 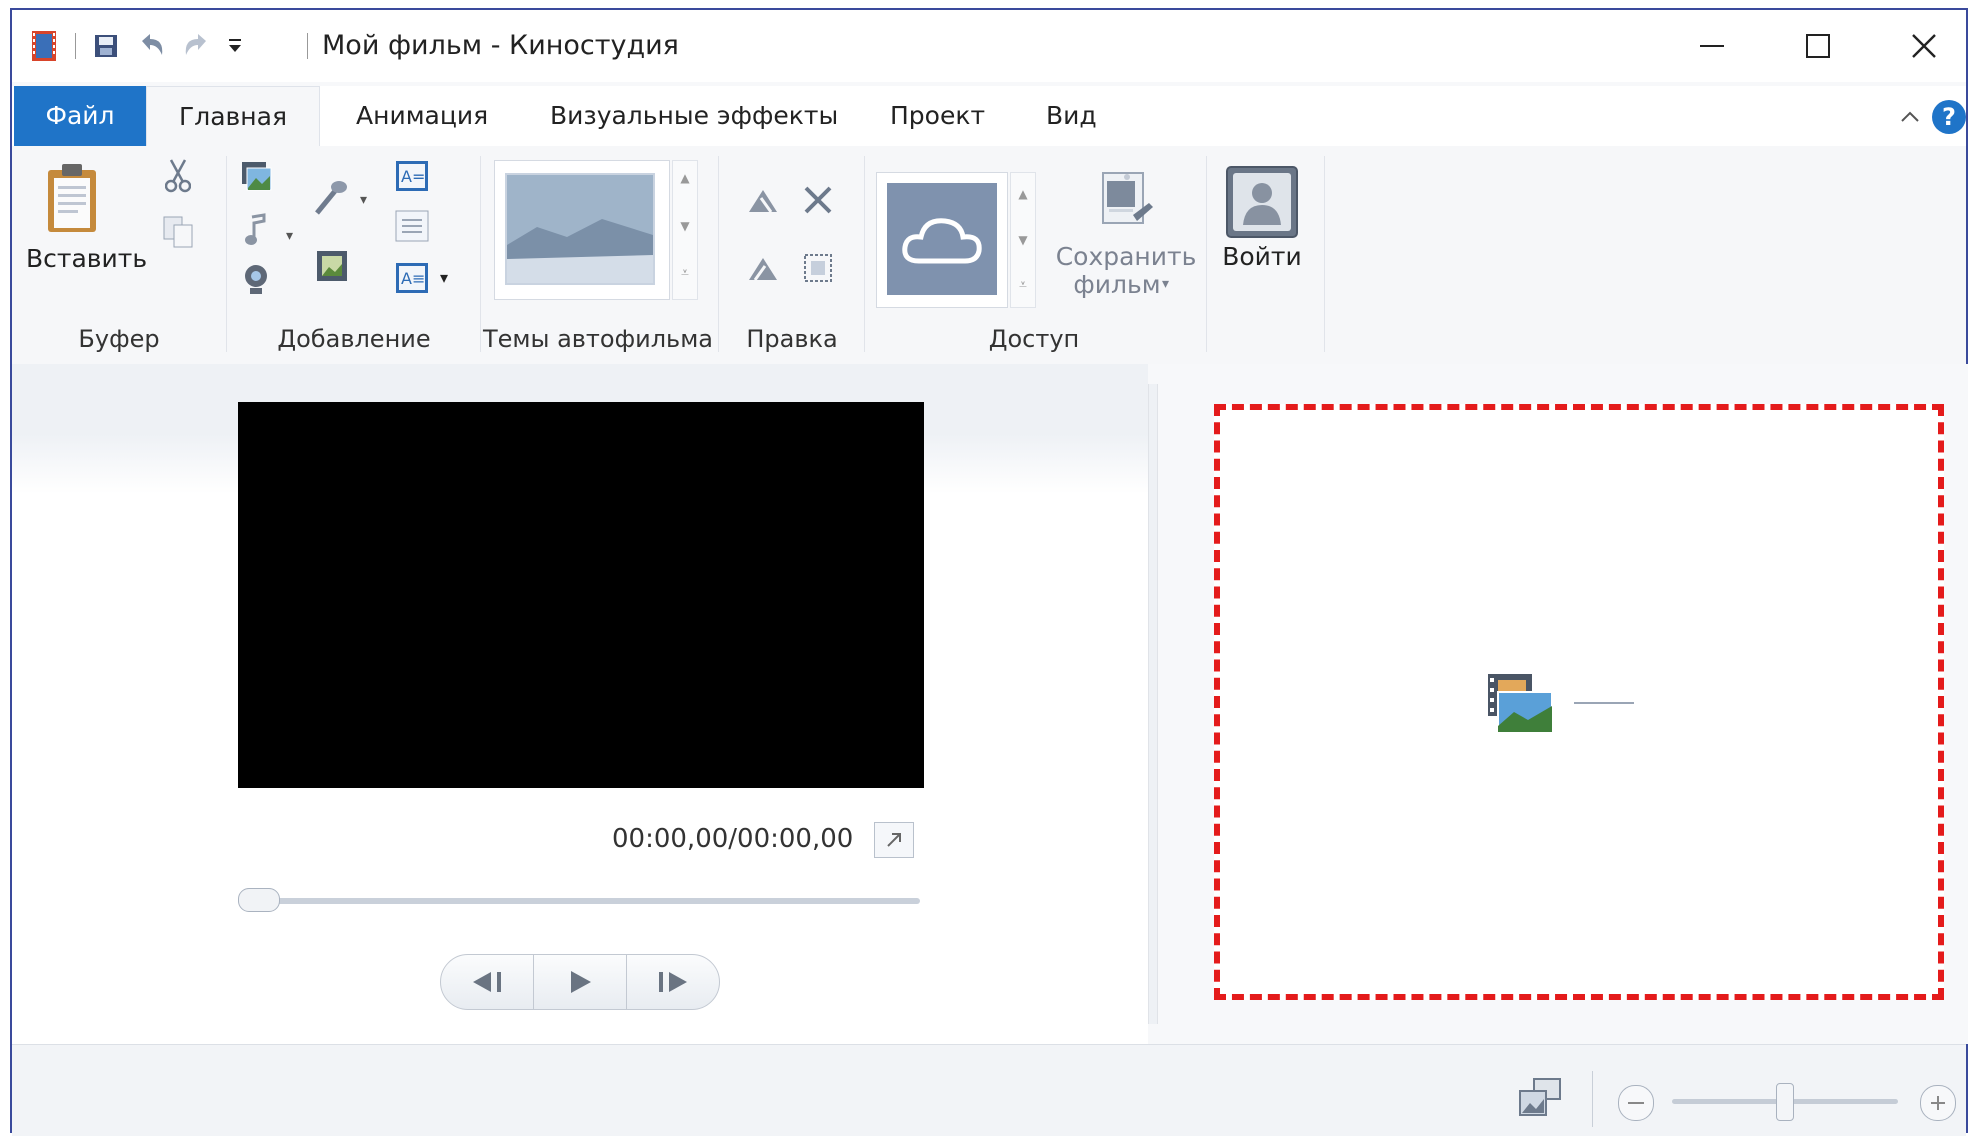 I want to click on window-title: Мой фильм - Киностудия, so click(x=500, y=45).